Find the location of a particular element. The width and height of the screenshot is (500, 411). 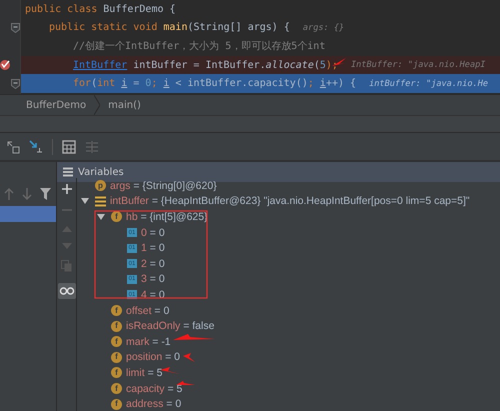

add-icon is located at coordinates (67, 189).